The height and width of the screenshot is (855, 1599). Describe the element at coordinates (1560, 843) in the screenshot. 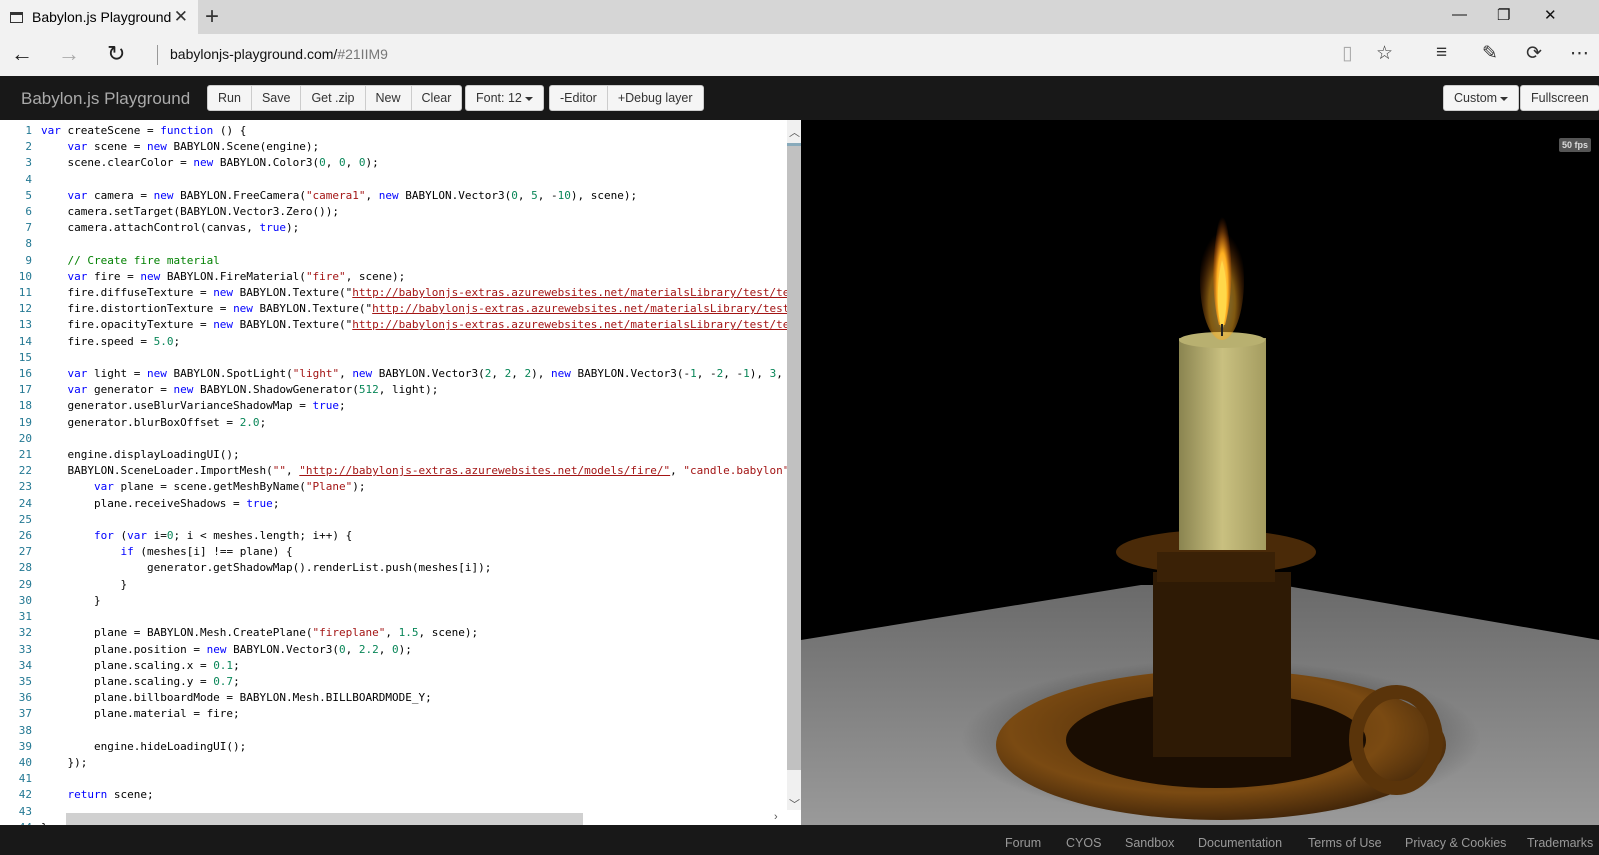

I see `footer-link-trademarks: Trademarks` at that location.